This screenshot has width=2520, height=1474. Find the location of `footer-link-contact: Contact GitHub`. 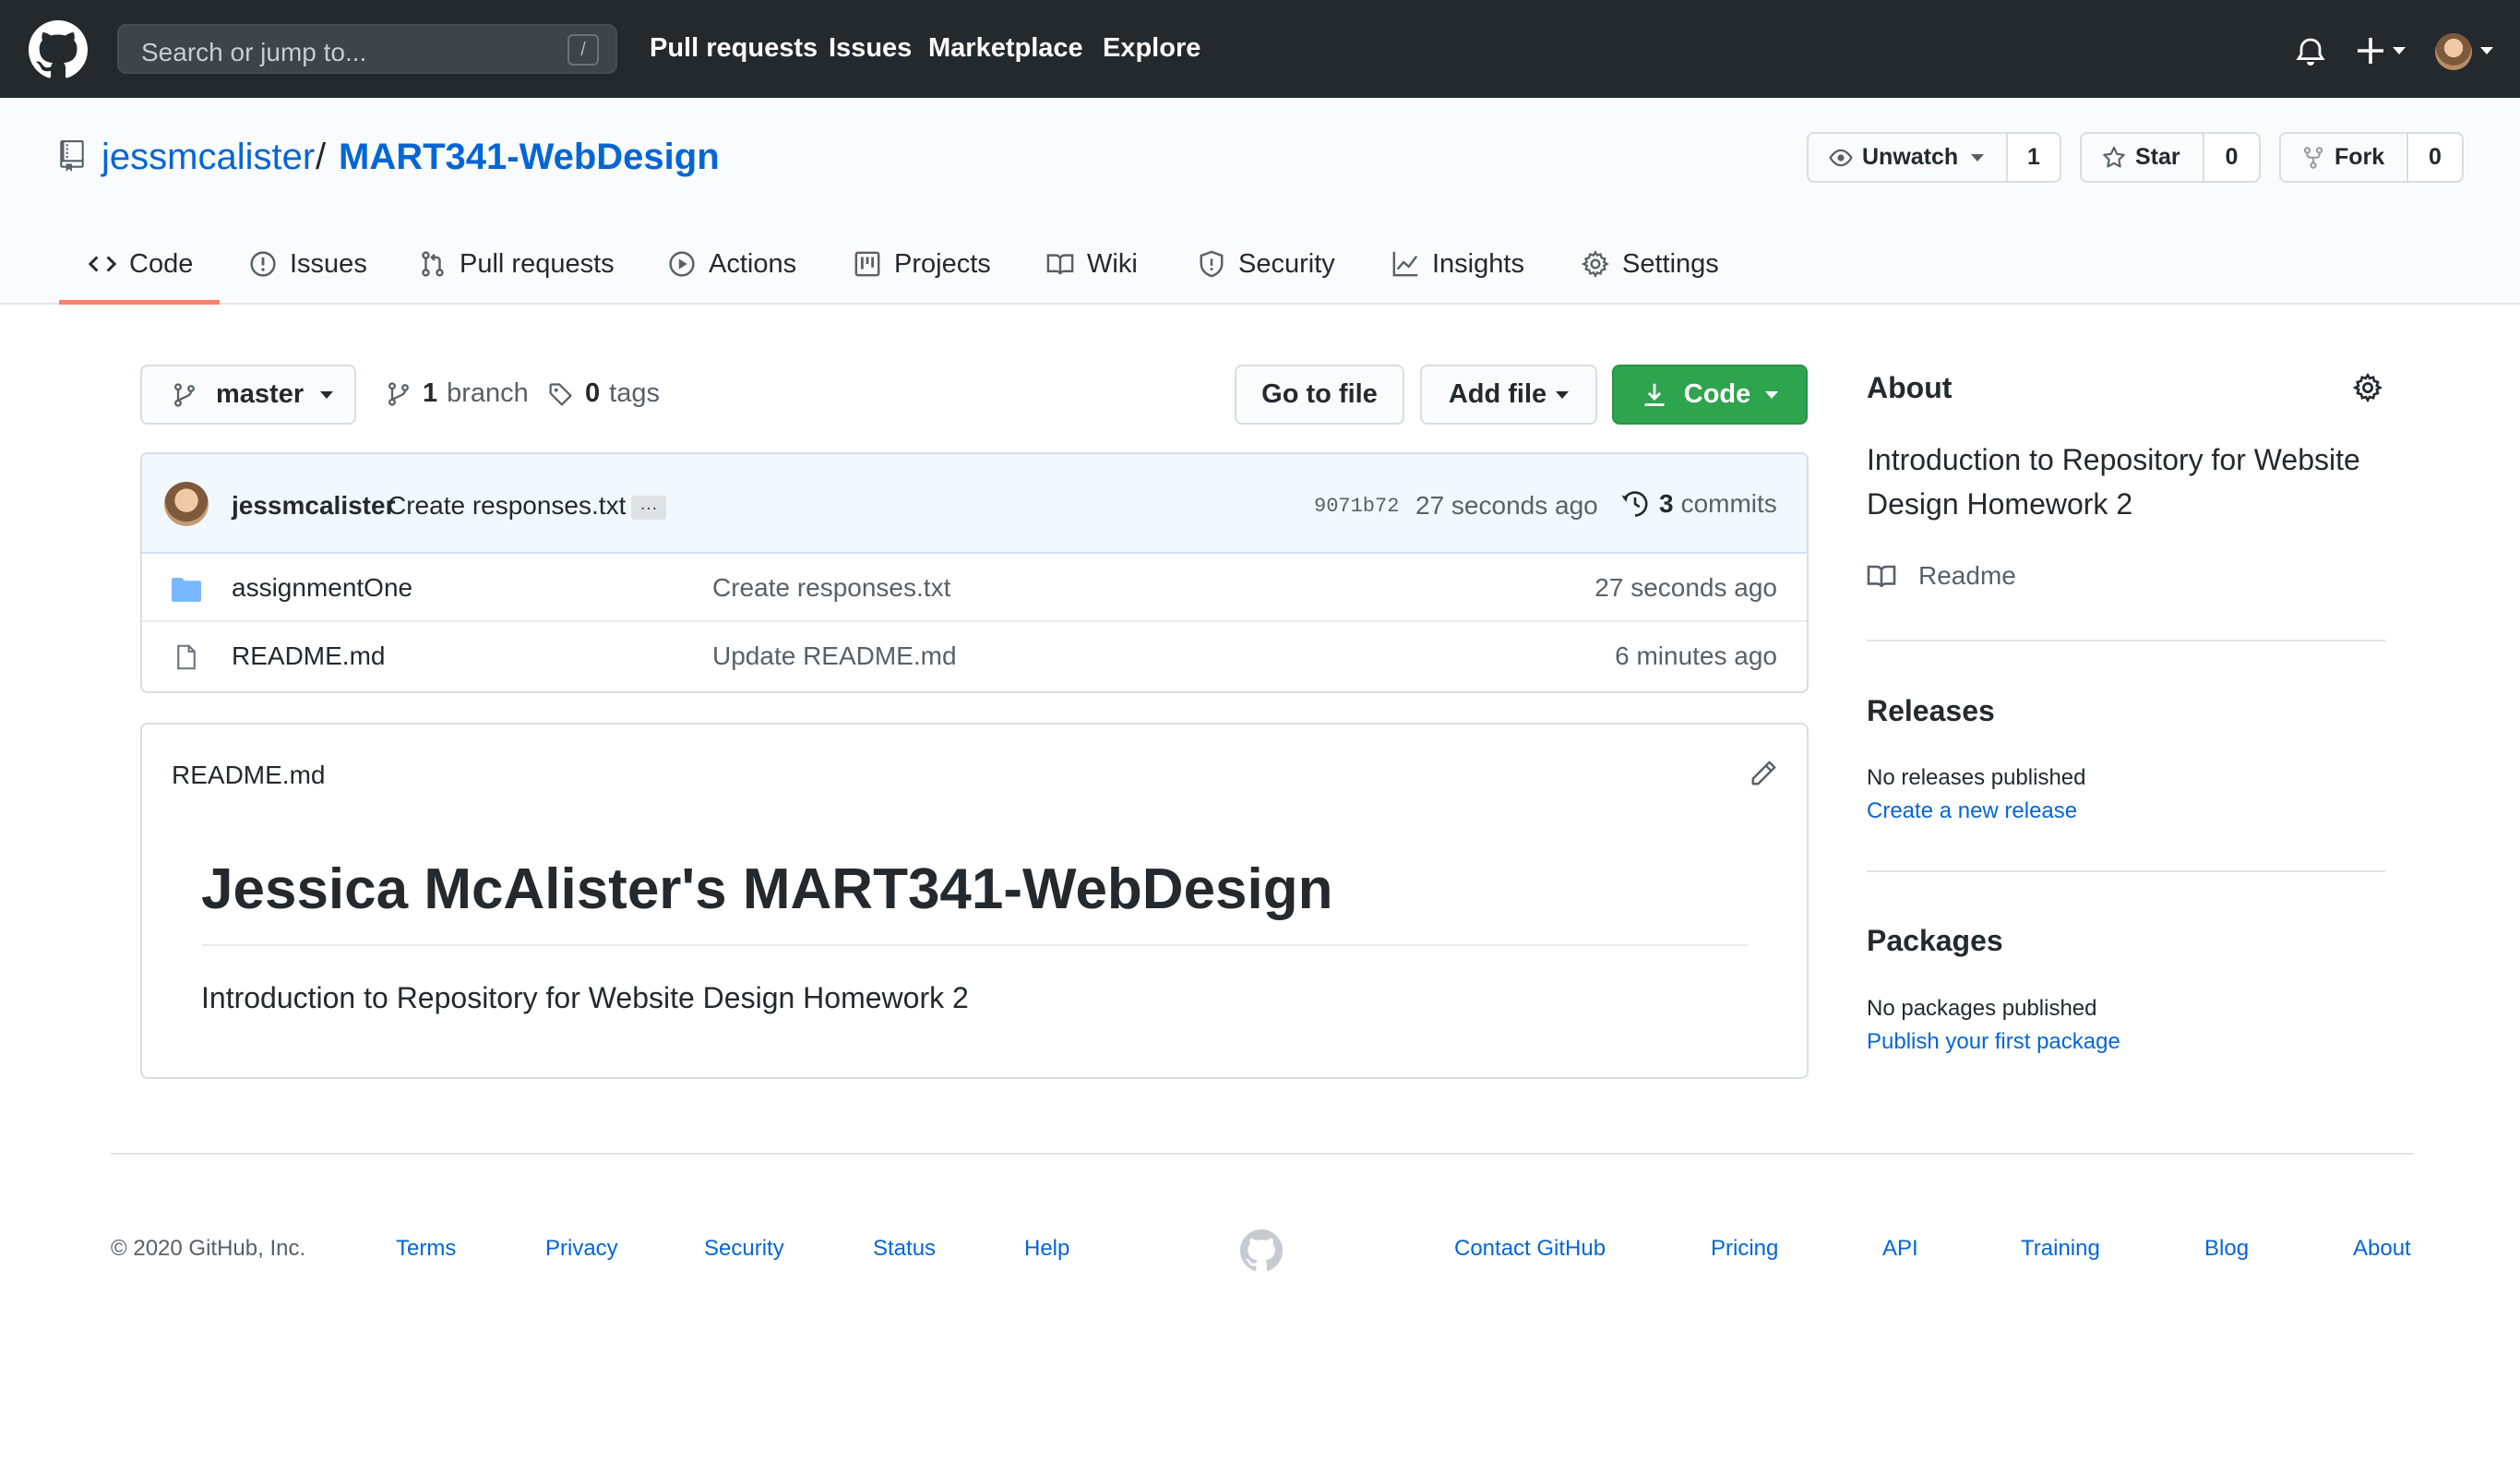

footer-link-contact: Contact GitHub is located at coordinates (1530, 1249).